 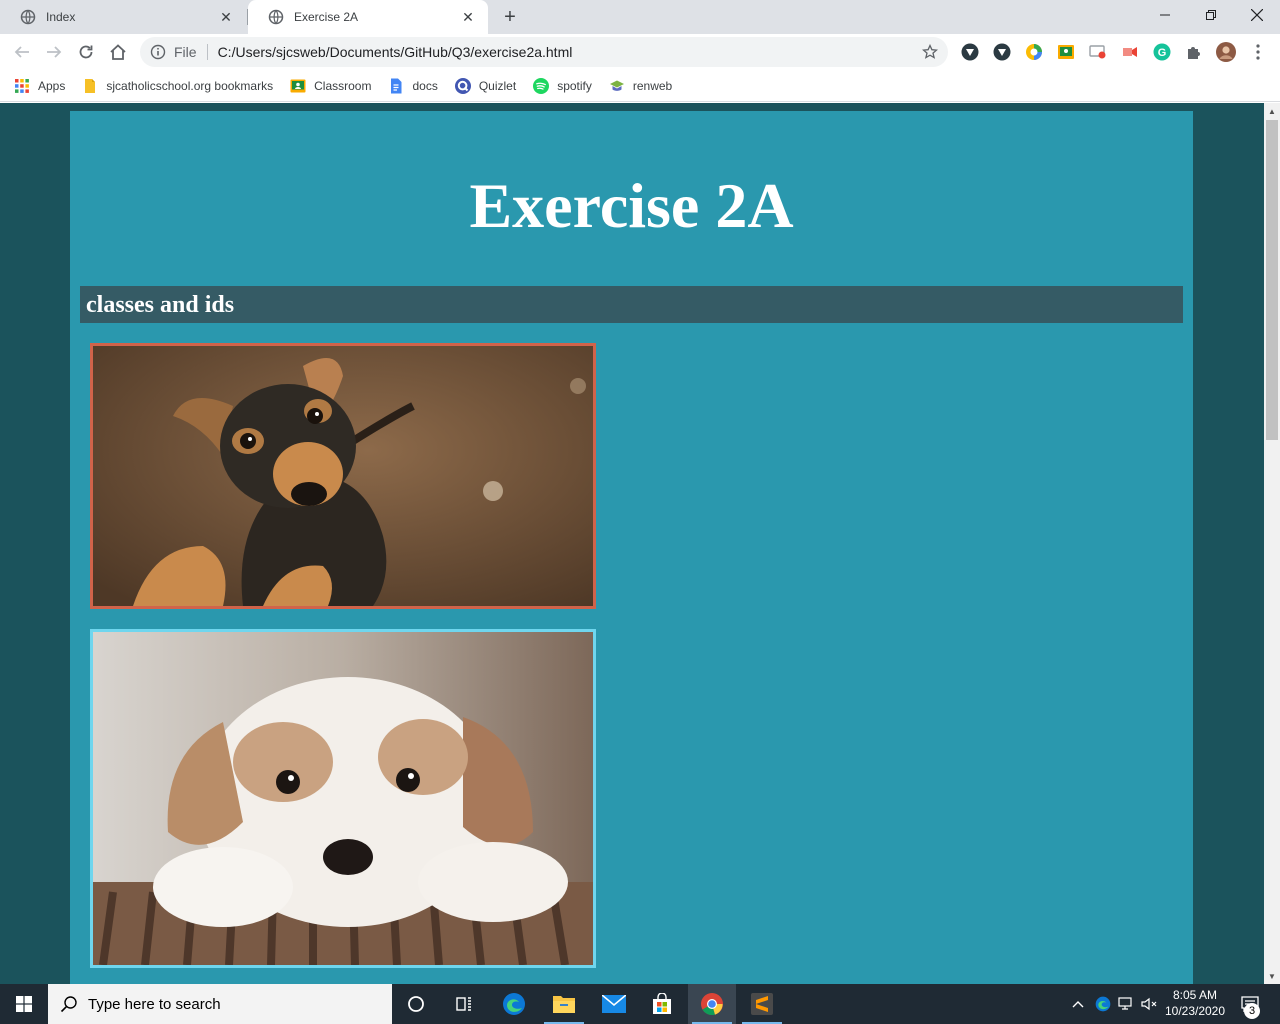 What do you see at coordinates (22, 52) in the screenshot?
I see `back-icon` at bounding box center [22, 52].